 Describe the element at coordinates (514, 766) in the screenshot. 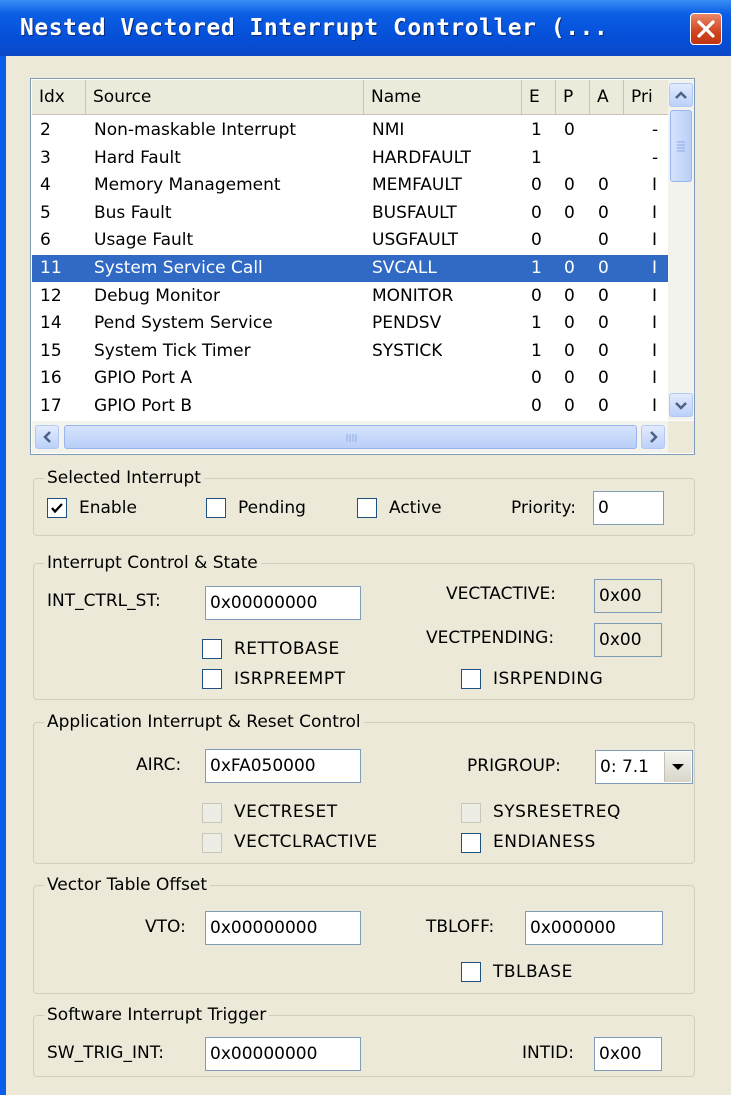

I see `prigroup-label: PRIGROUP:` at that location.